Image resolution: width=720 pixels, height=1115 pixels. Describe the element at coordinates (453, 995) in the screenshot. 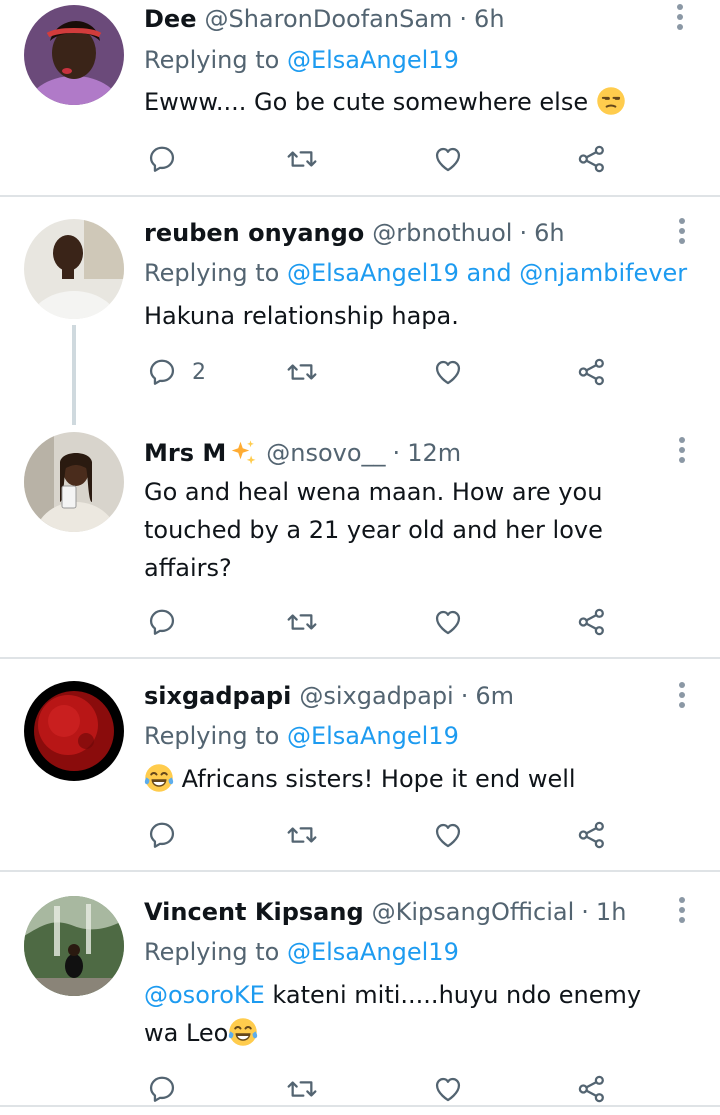

I see `tweet-text-content: kateni miti.....huyu ndo enemy` at that location.